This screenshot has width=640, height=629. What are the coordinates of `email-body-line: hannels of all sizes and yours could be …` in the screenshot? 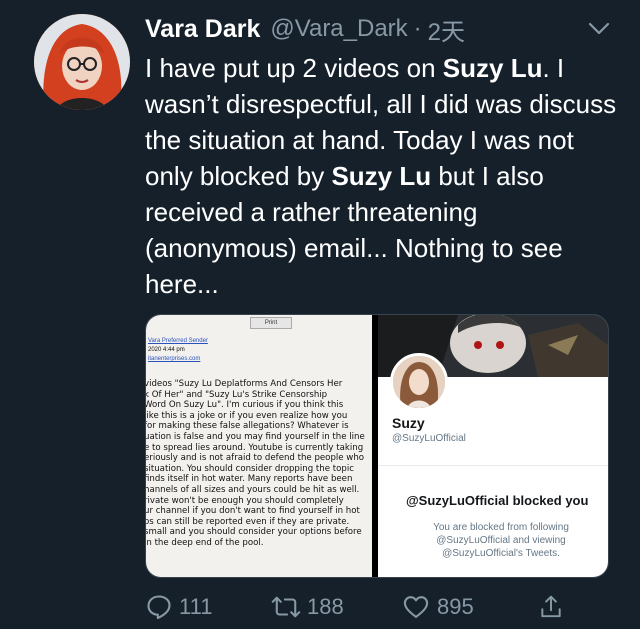 It's located at (253, 489).